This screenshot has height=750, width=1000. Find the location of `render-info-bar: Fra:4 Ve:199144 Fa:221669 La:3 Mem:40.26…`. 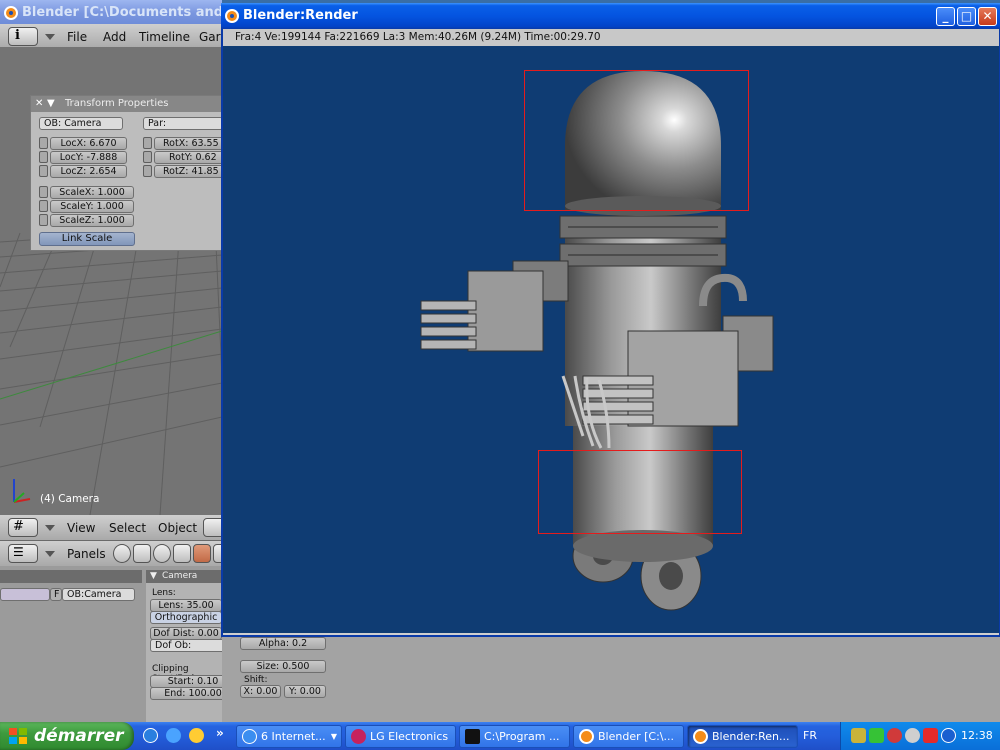

render-info-bar: Fra:4 Ve:199144 Fa:221669 La:3 Mem:40.26… is located at coordinates (611, 37).